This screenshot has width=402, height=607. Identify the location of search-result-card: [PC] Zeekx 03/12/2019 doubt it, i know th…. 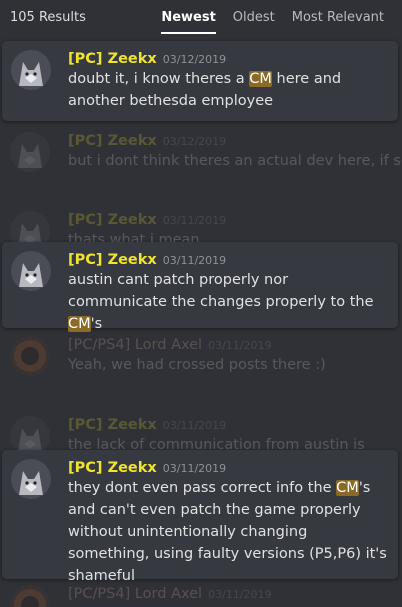
(200, 81).